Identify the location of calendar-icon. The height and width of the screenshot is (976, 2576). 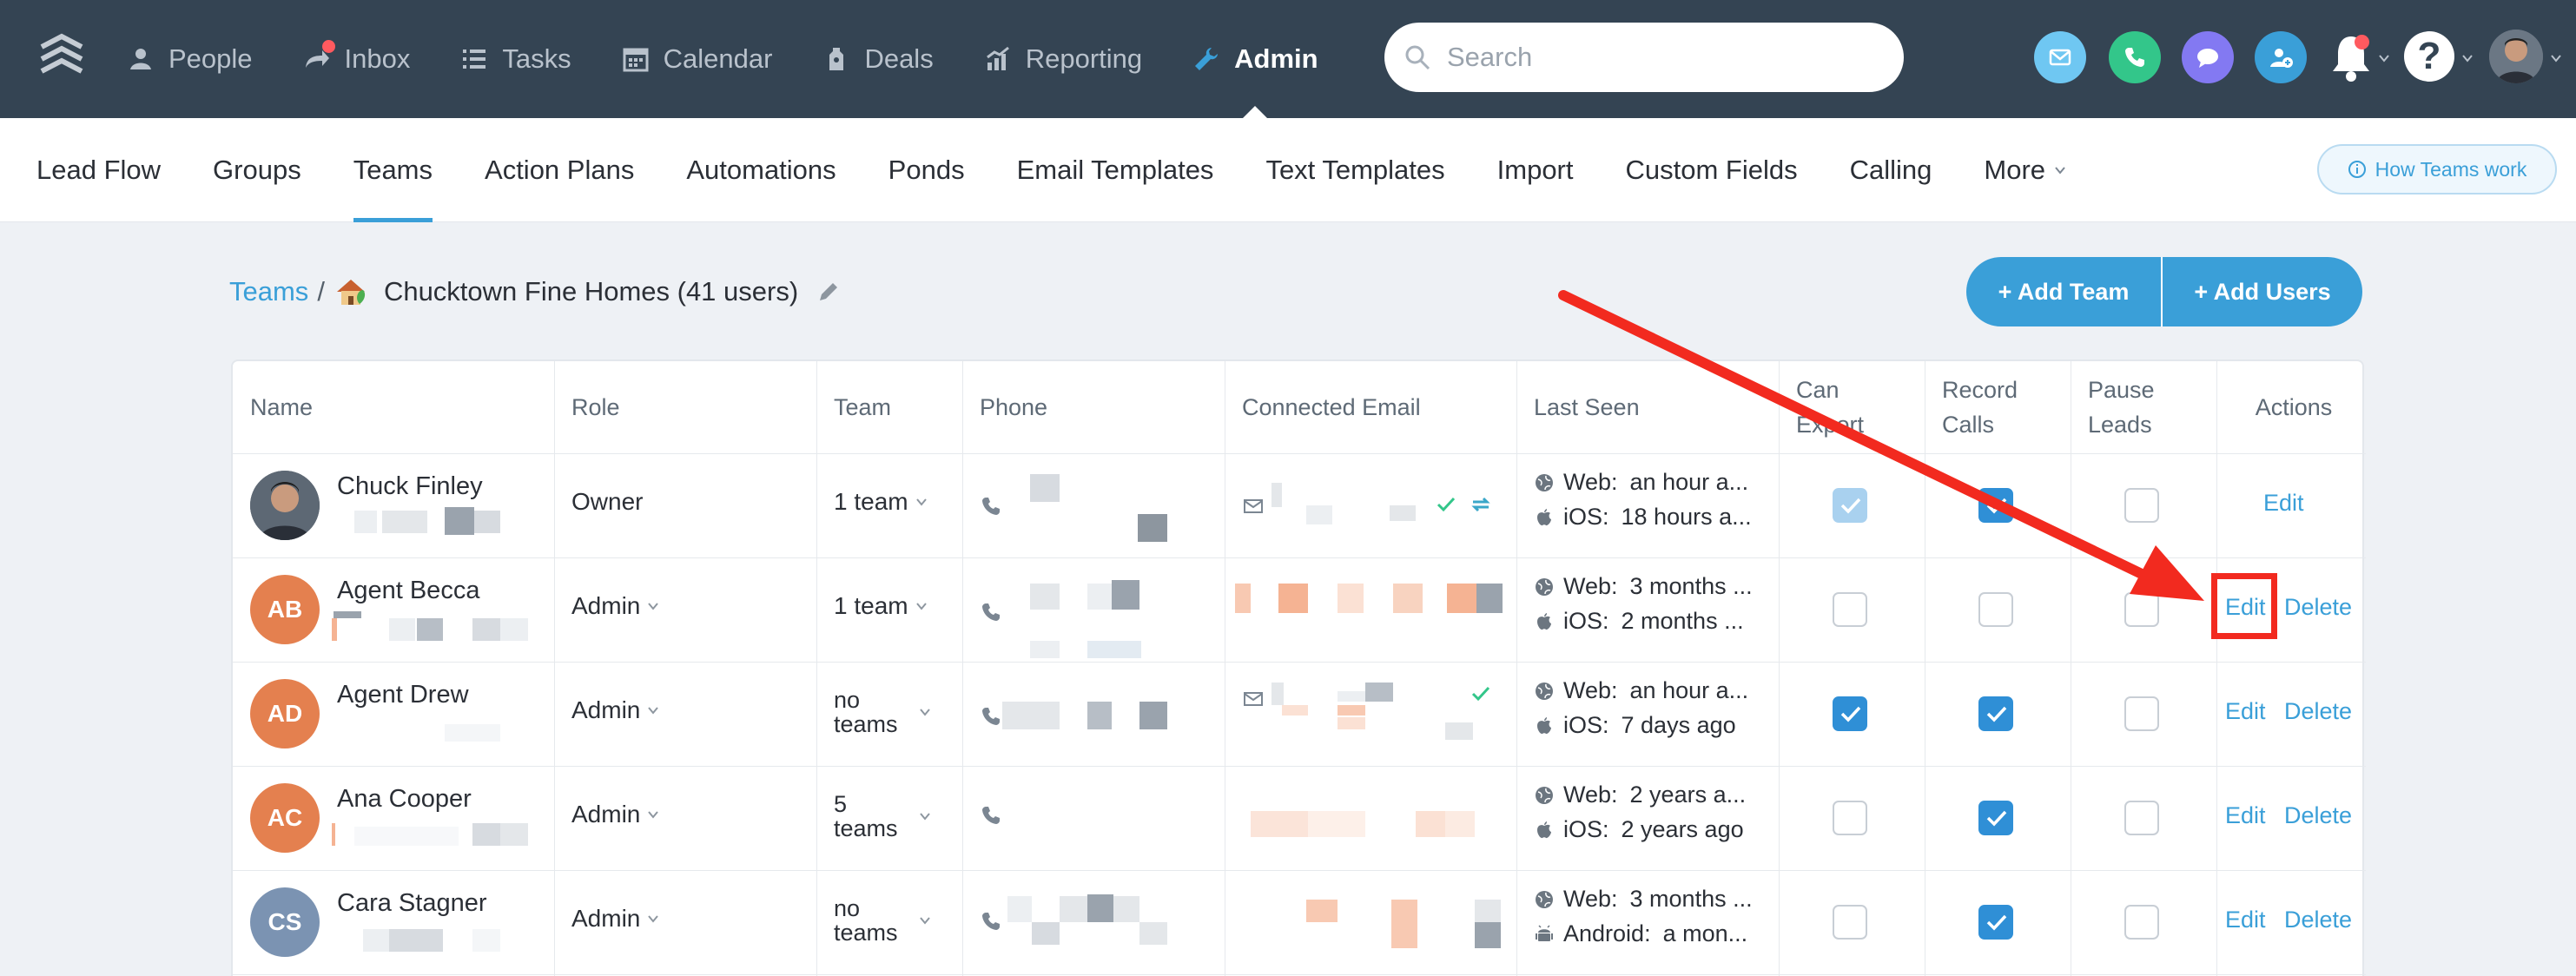
(636, 60).